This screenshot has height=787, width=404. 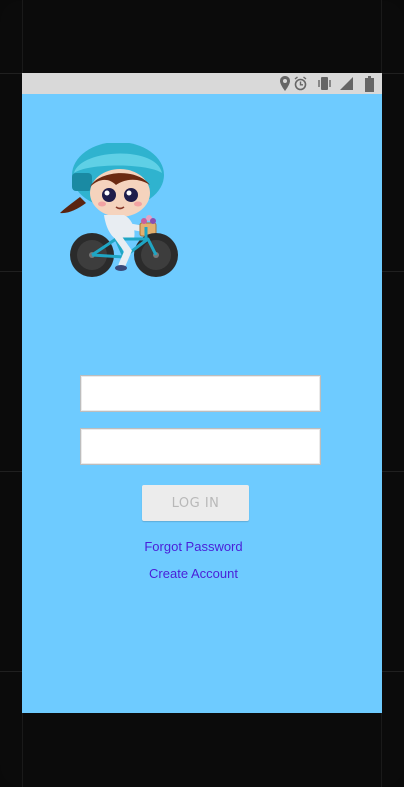 What do you see at coordinates (324, 83) in the screenshot?
I see `vibrate-icon` at bounding box center [324, 83].